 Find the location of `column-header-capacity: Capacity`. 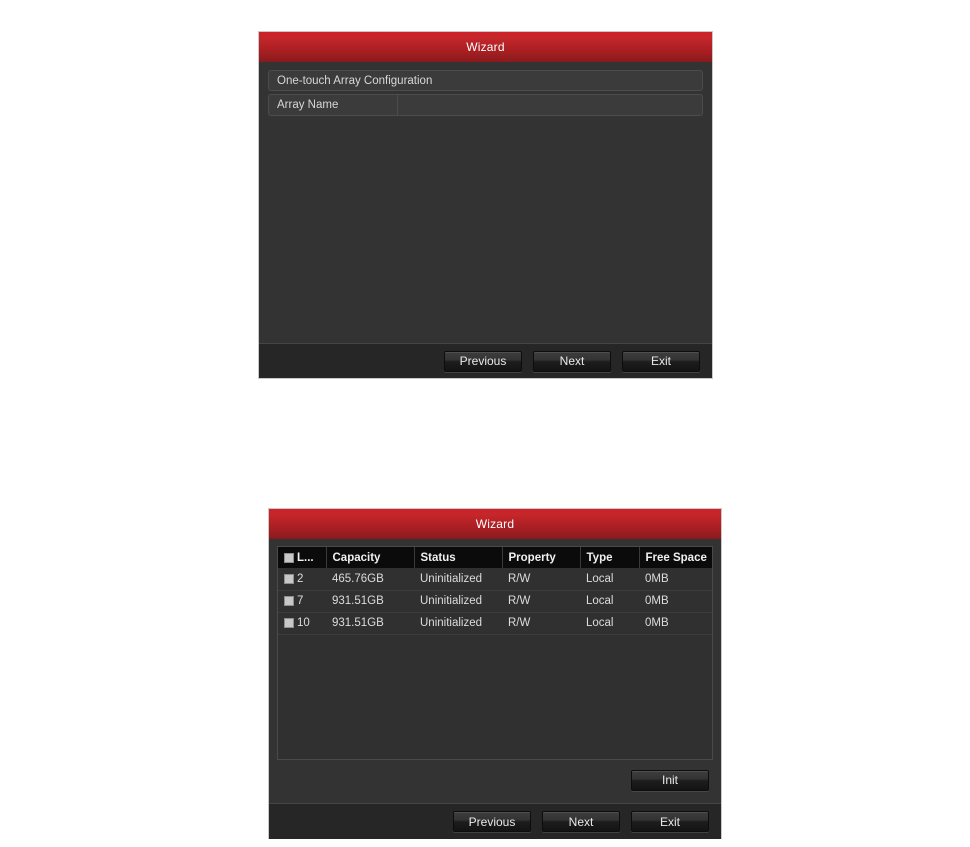

column-header-capacity: Capacity is located at coordinates (370, 557).